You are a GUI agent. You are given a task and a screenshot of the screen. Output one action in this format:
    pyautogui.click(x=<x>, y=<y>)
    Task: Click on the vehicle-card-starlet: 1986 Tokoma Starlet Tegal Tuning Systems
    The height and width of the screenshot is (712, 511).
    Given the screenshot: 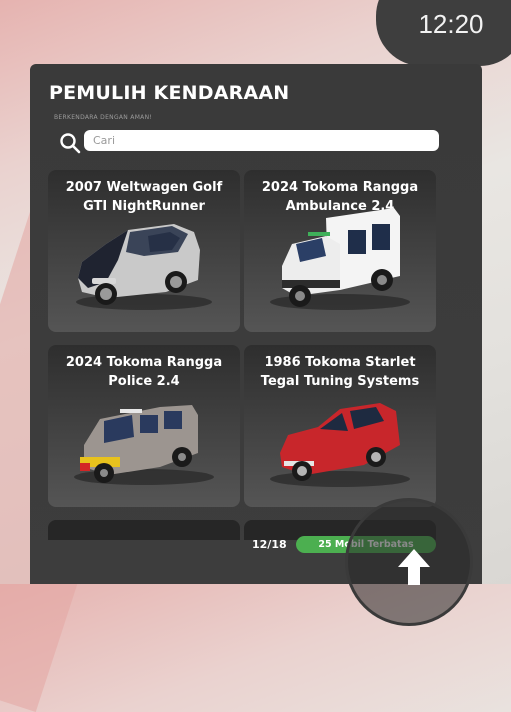 What is the action you would take?
    pyautogui.click(x=340, y=426)
    